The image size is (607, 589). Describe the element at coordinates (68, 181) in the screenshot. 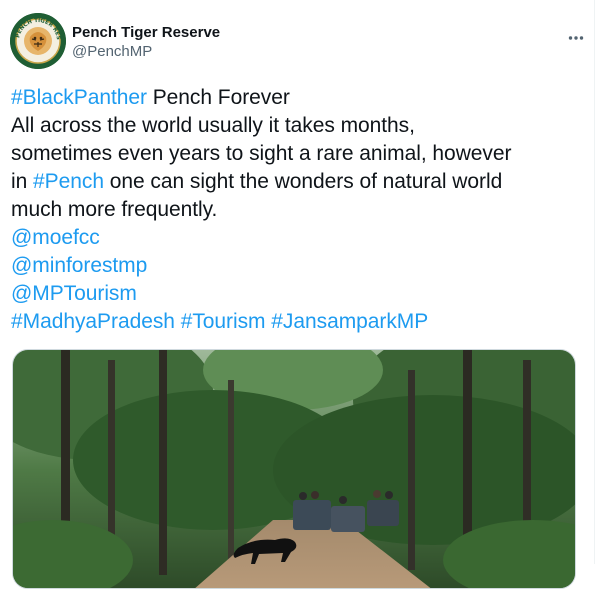

I see `hashtag-pench: #Pench` at that location.